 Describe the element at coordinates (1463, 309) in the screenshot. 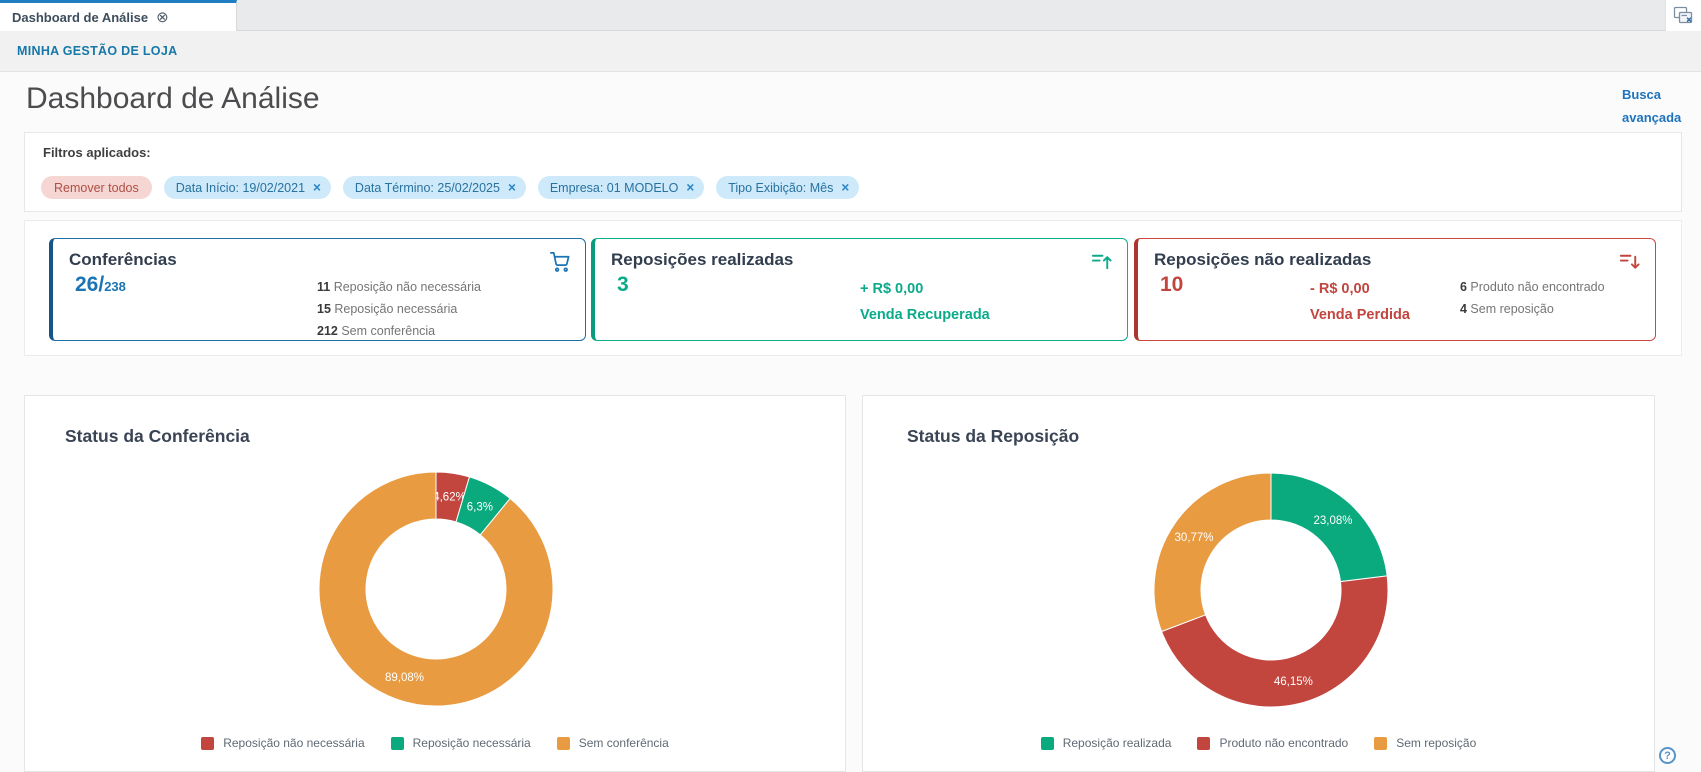

I see `detail-number: 4` at that location.